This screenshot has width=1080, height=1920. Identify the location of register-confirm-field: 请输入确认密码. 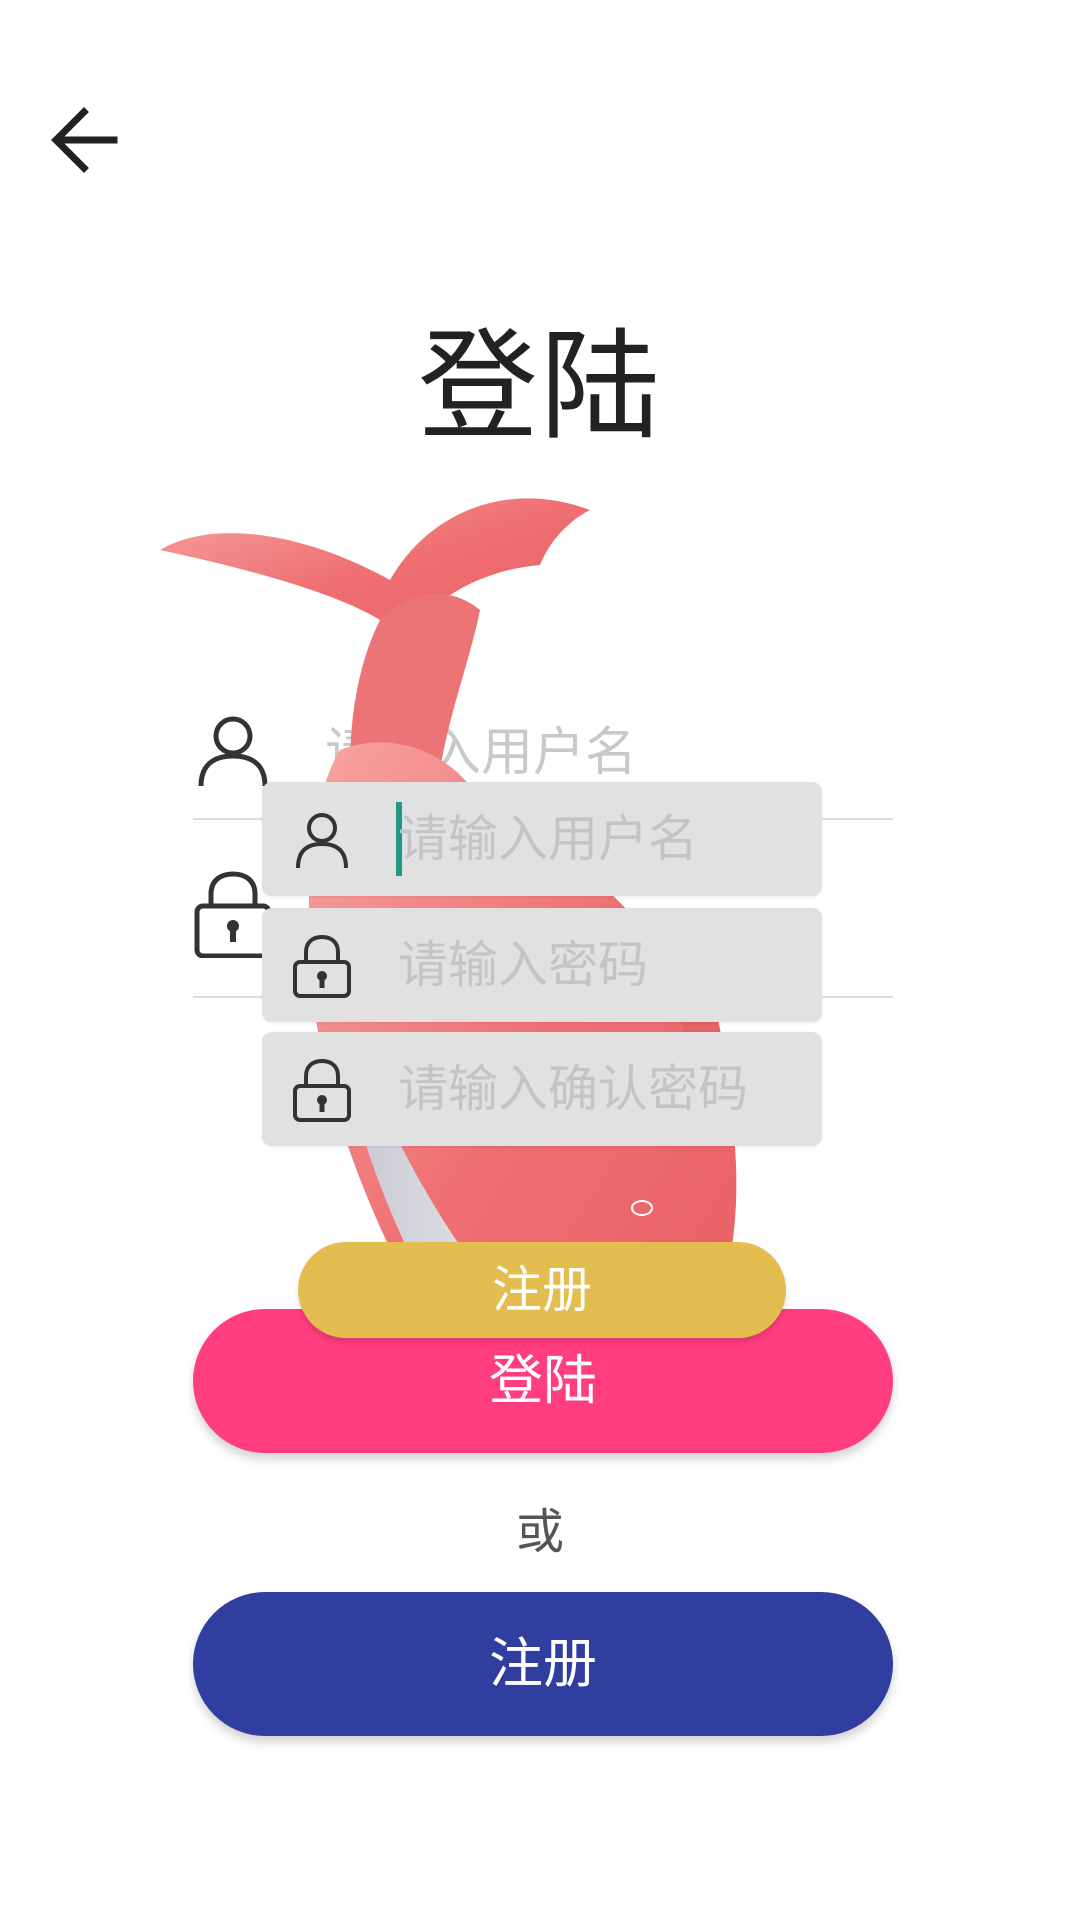
(542, 1089).